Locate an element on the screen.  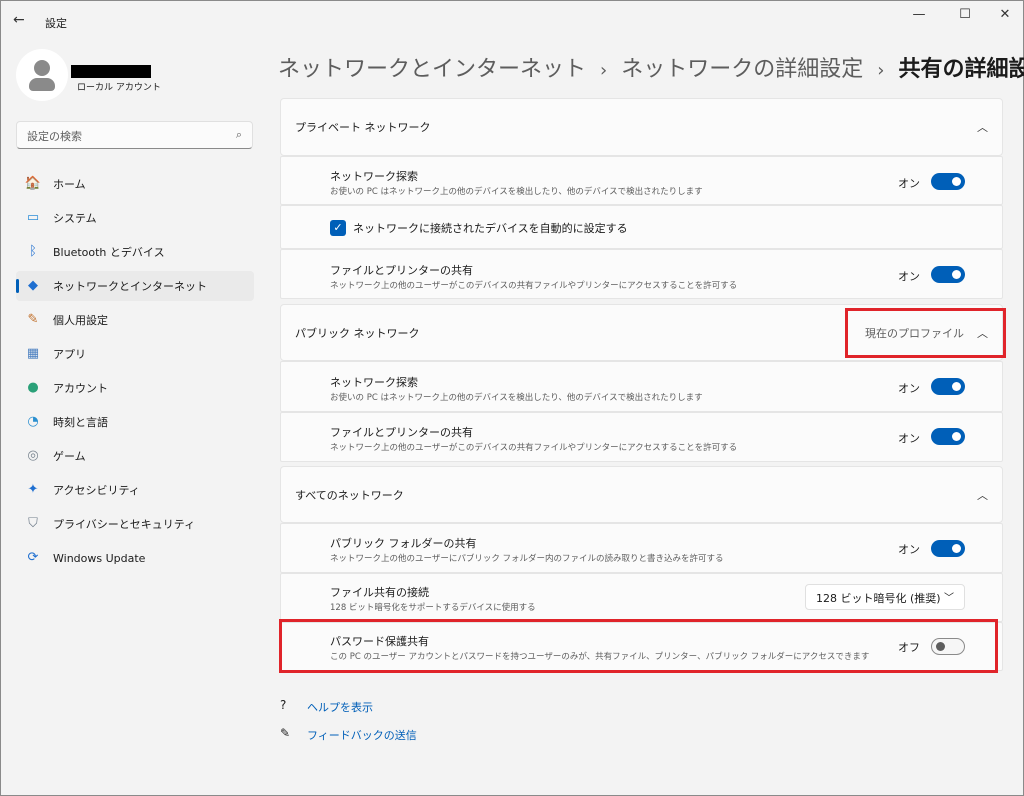
sidebar-item: ✦ アクセシビリティ is located at coordinates (135, 490).